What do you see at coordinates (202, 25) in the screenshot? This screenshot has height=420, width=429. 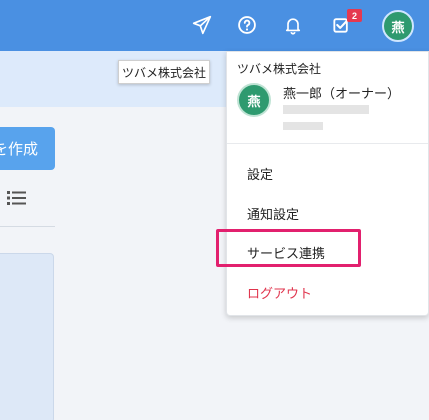 I see `send-icon` at bounding box center [202, 25].